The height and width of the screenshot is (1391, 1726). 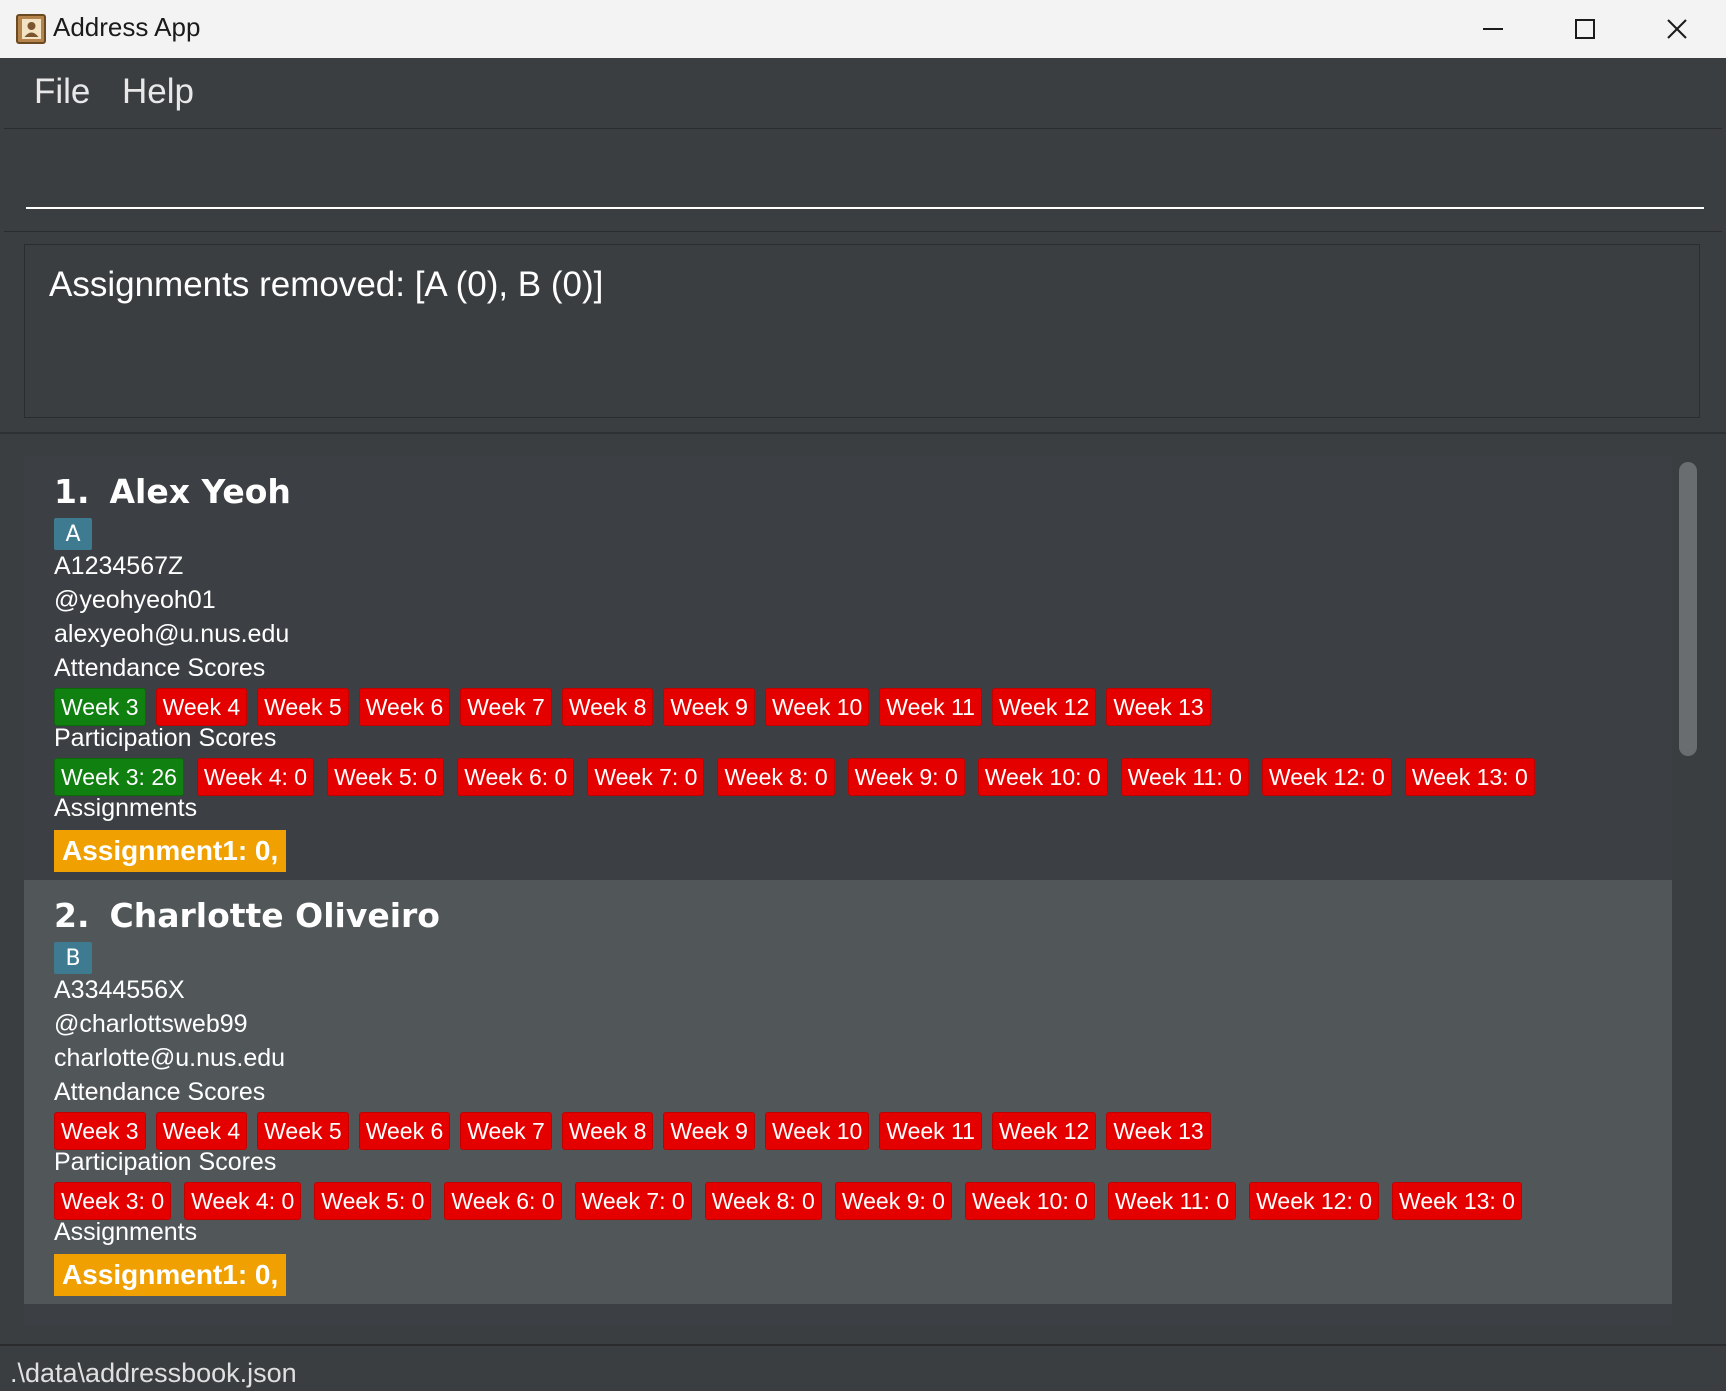 I want to click on command-box, so click(x=863, y=180).